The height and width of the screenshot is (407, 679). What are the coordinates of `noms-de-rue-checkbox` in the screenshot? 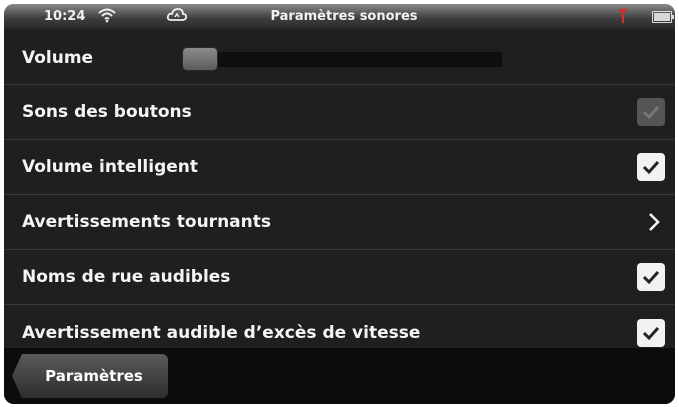 It's located at (651, 277).